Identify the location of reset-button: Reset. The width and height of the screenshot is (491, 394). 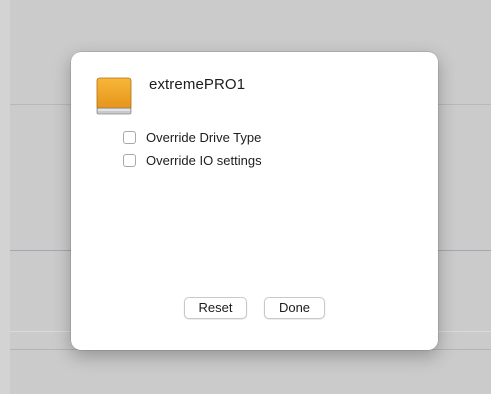
(215, 308).